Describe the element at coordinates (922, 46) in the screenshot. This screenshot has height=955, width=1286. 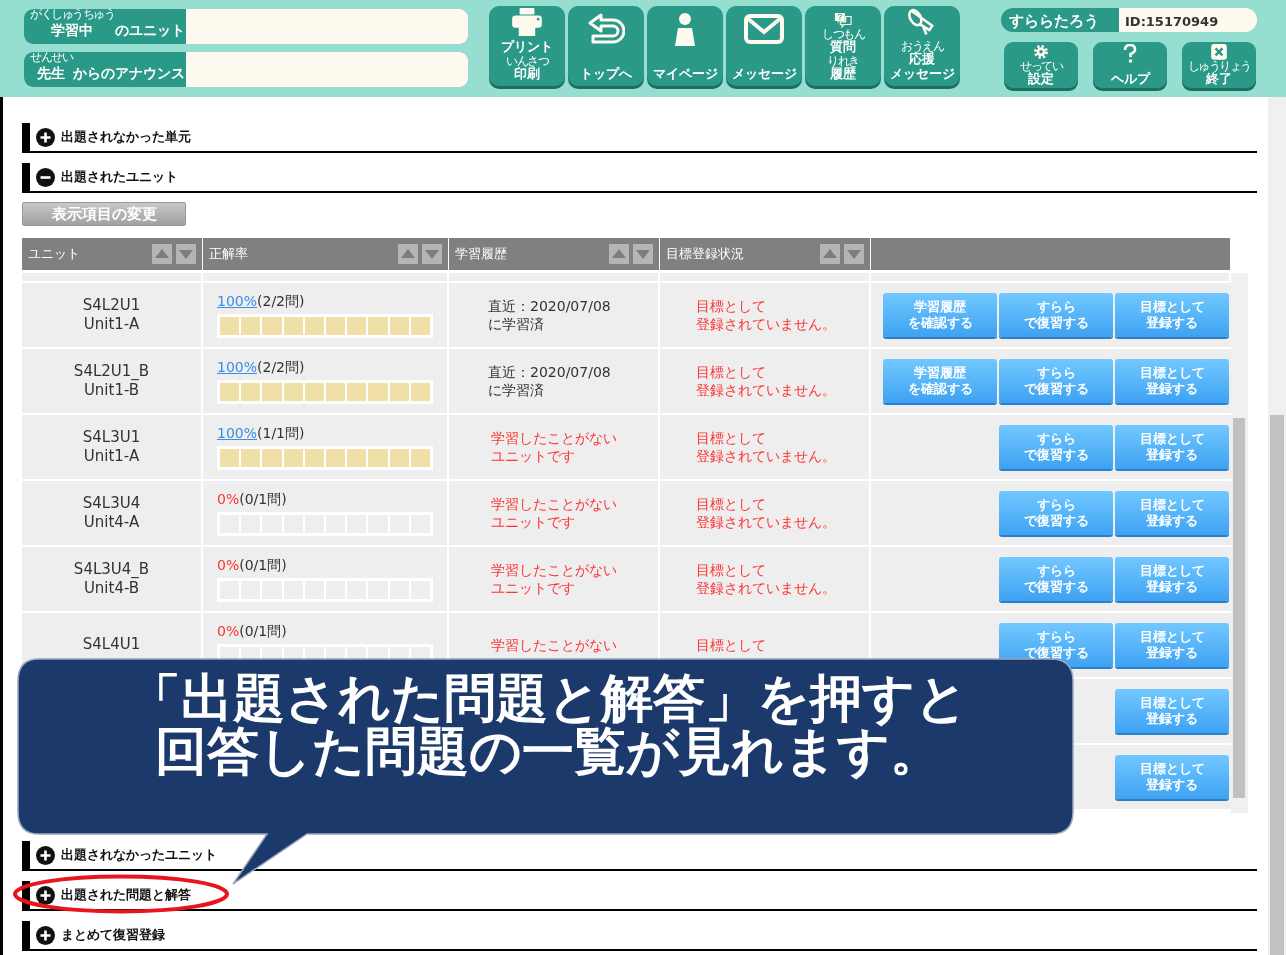
I see `nav-button: おうえん 応援 メッセージ` at that location.